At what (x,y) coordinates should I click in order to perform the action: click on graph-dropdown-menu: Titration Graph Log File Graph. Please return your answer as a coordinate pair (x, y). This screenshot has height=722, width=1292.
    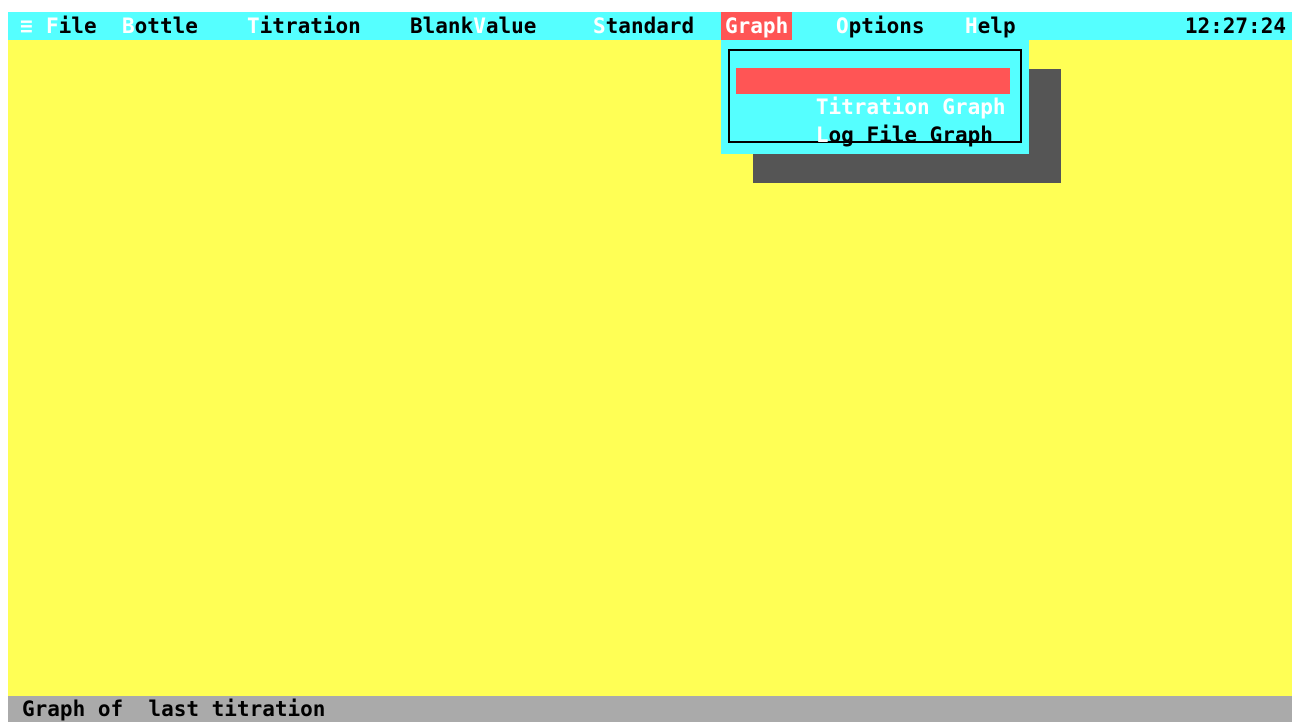
    Looking at the image, I should click on (875, 97).